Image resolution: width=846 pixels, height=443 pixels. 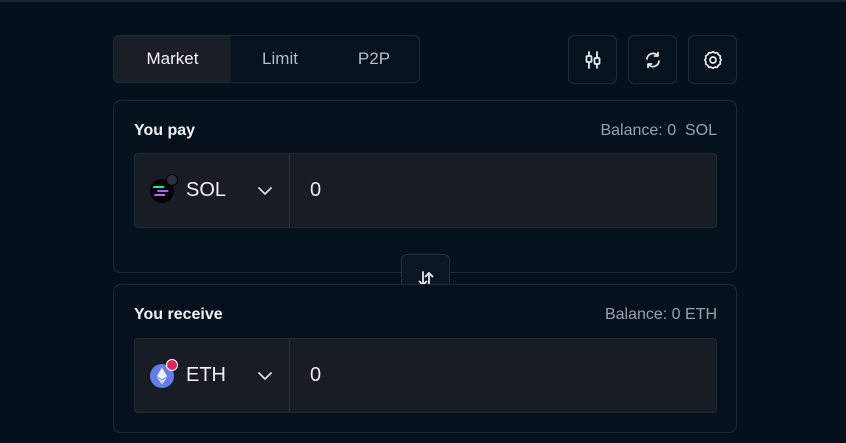 What do you see at coordinates (206, 190) in the screenshot?
I see `pay-token-name: SOL` at bounding box center [206, 190].